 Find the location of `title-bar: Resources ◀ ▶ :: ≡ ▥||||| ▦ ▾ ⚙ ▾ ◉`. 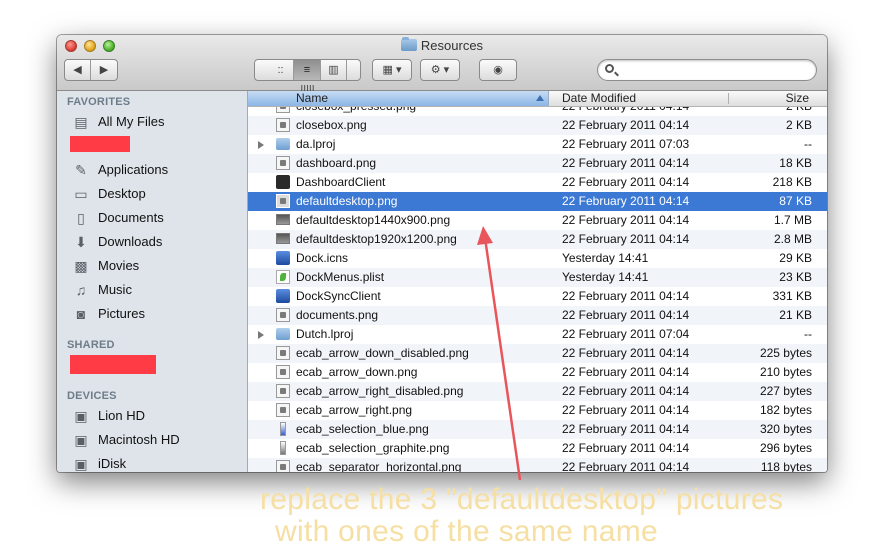

title-bar: Resources ◀ ▶ :: ≡ ▥||||| ▦ ▾ ⚙ ▾ ◉ is located at coordinates (442, 65).